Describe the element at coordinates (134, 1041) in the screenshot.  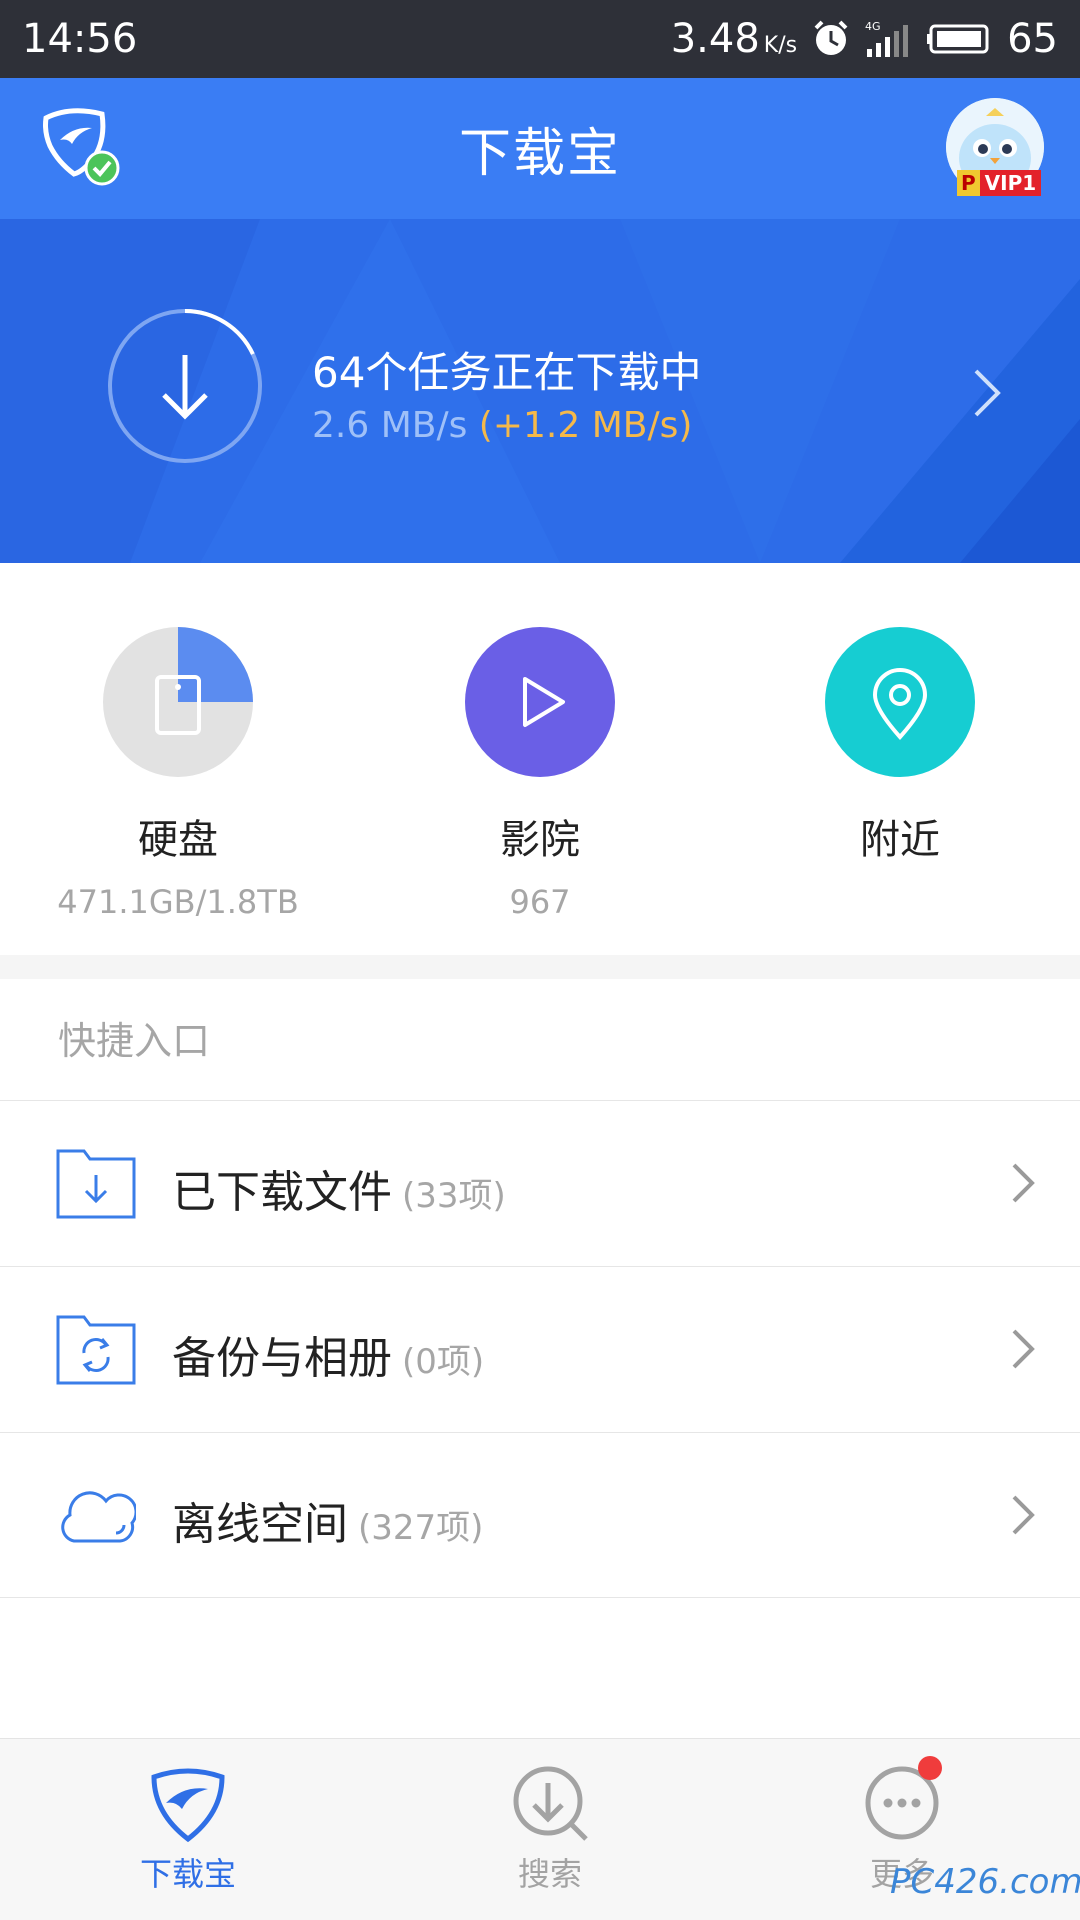
I see `quick-entry-title: 快捷入口` at that location.